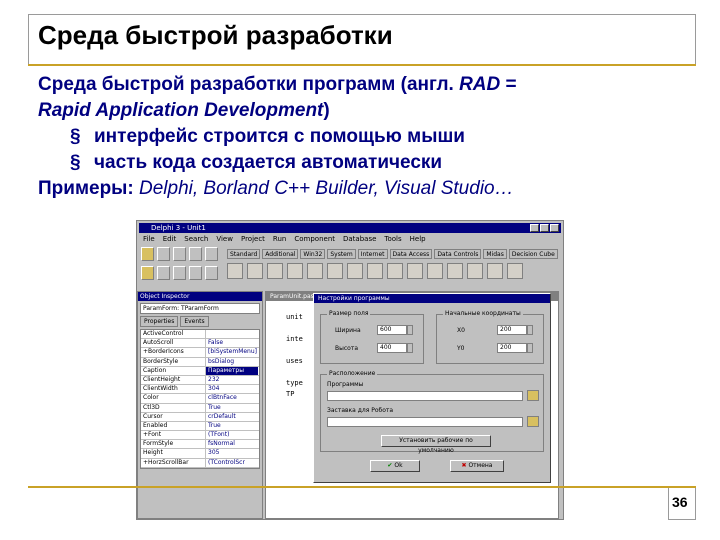 This screenshot has height=540, width=720. What do you see at coordinates (200, 463) in the screenshot?
I see `property-row: +HorzScrollBar (TControlScr` at bounding box center [200, 463].